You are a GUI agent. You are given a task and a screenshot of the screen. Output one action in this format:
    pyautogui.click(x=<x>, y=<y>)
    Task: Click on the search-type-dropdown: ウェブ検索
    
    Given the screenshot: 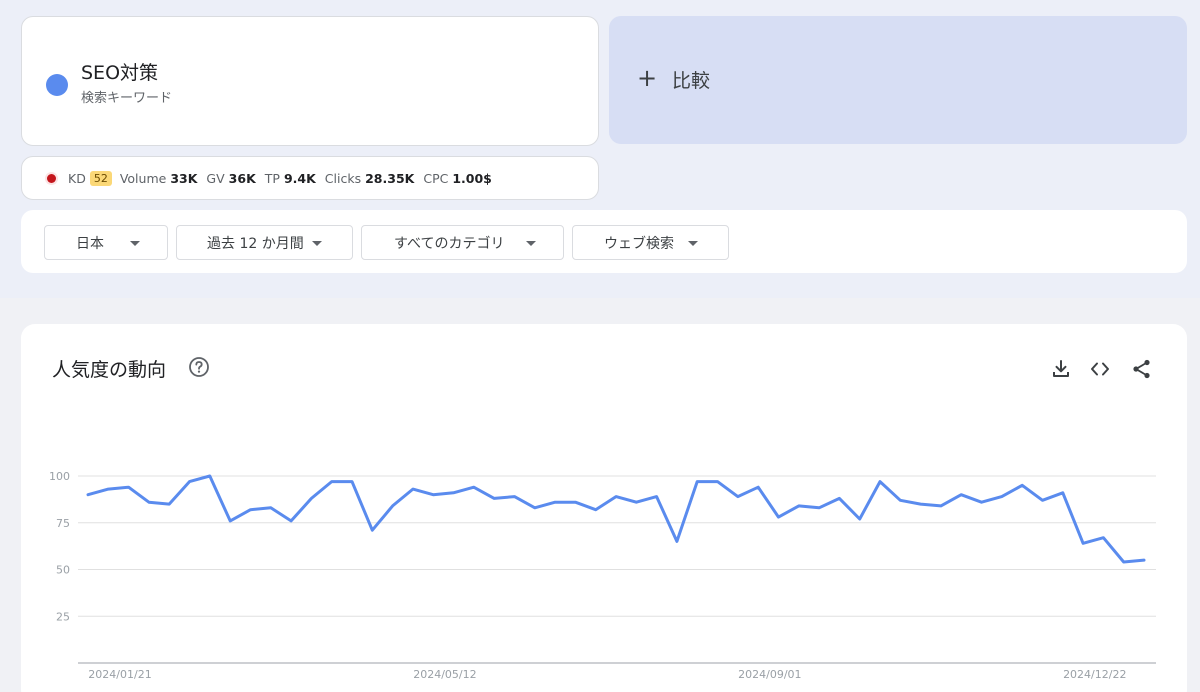 What is the action you would take?
    pyautogui.click(x=650, y=242)
    